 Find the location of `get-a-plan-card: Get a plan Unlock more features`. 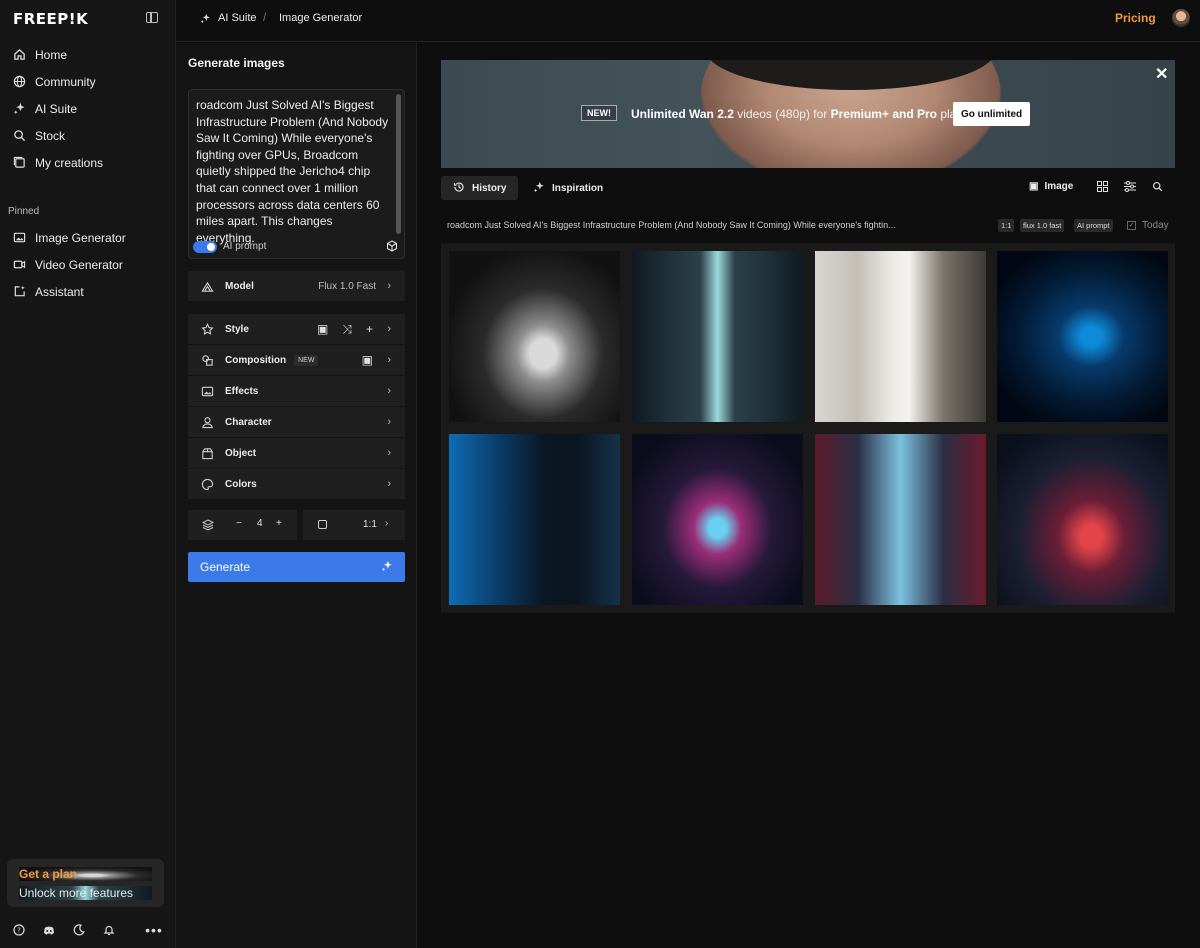

get-a-plan-card: Get a plan Unlock more features is located at coordinates (85, 883).